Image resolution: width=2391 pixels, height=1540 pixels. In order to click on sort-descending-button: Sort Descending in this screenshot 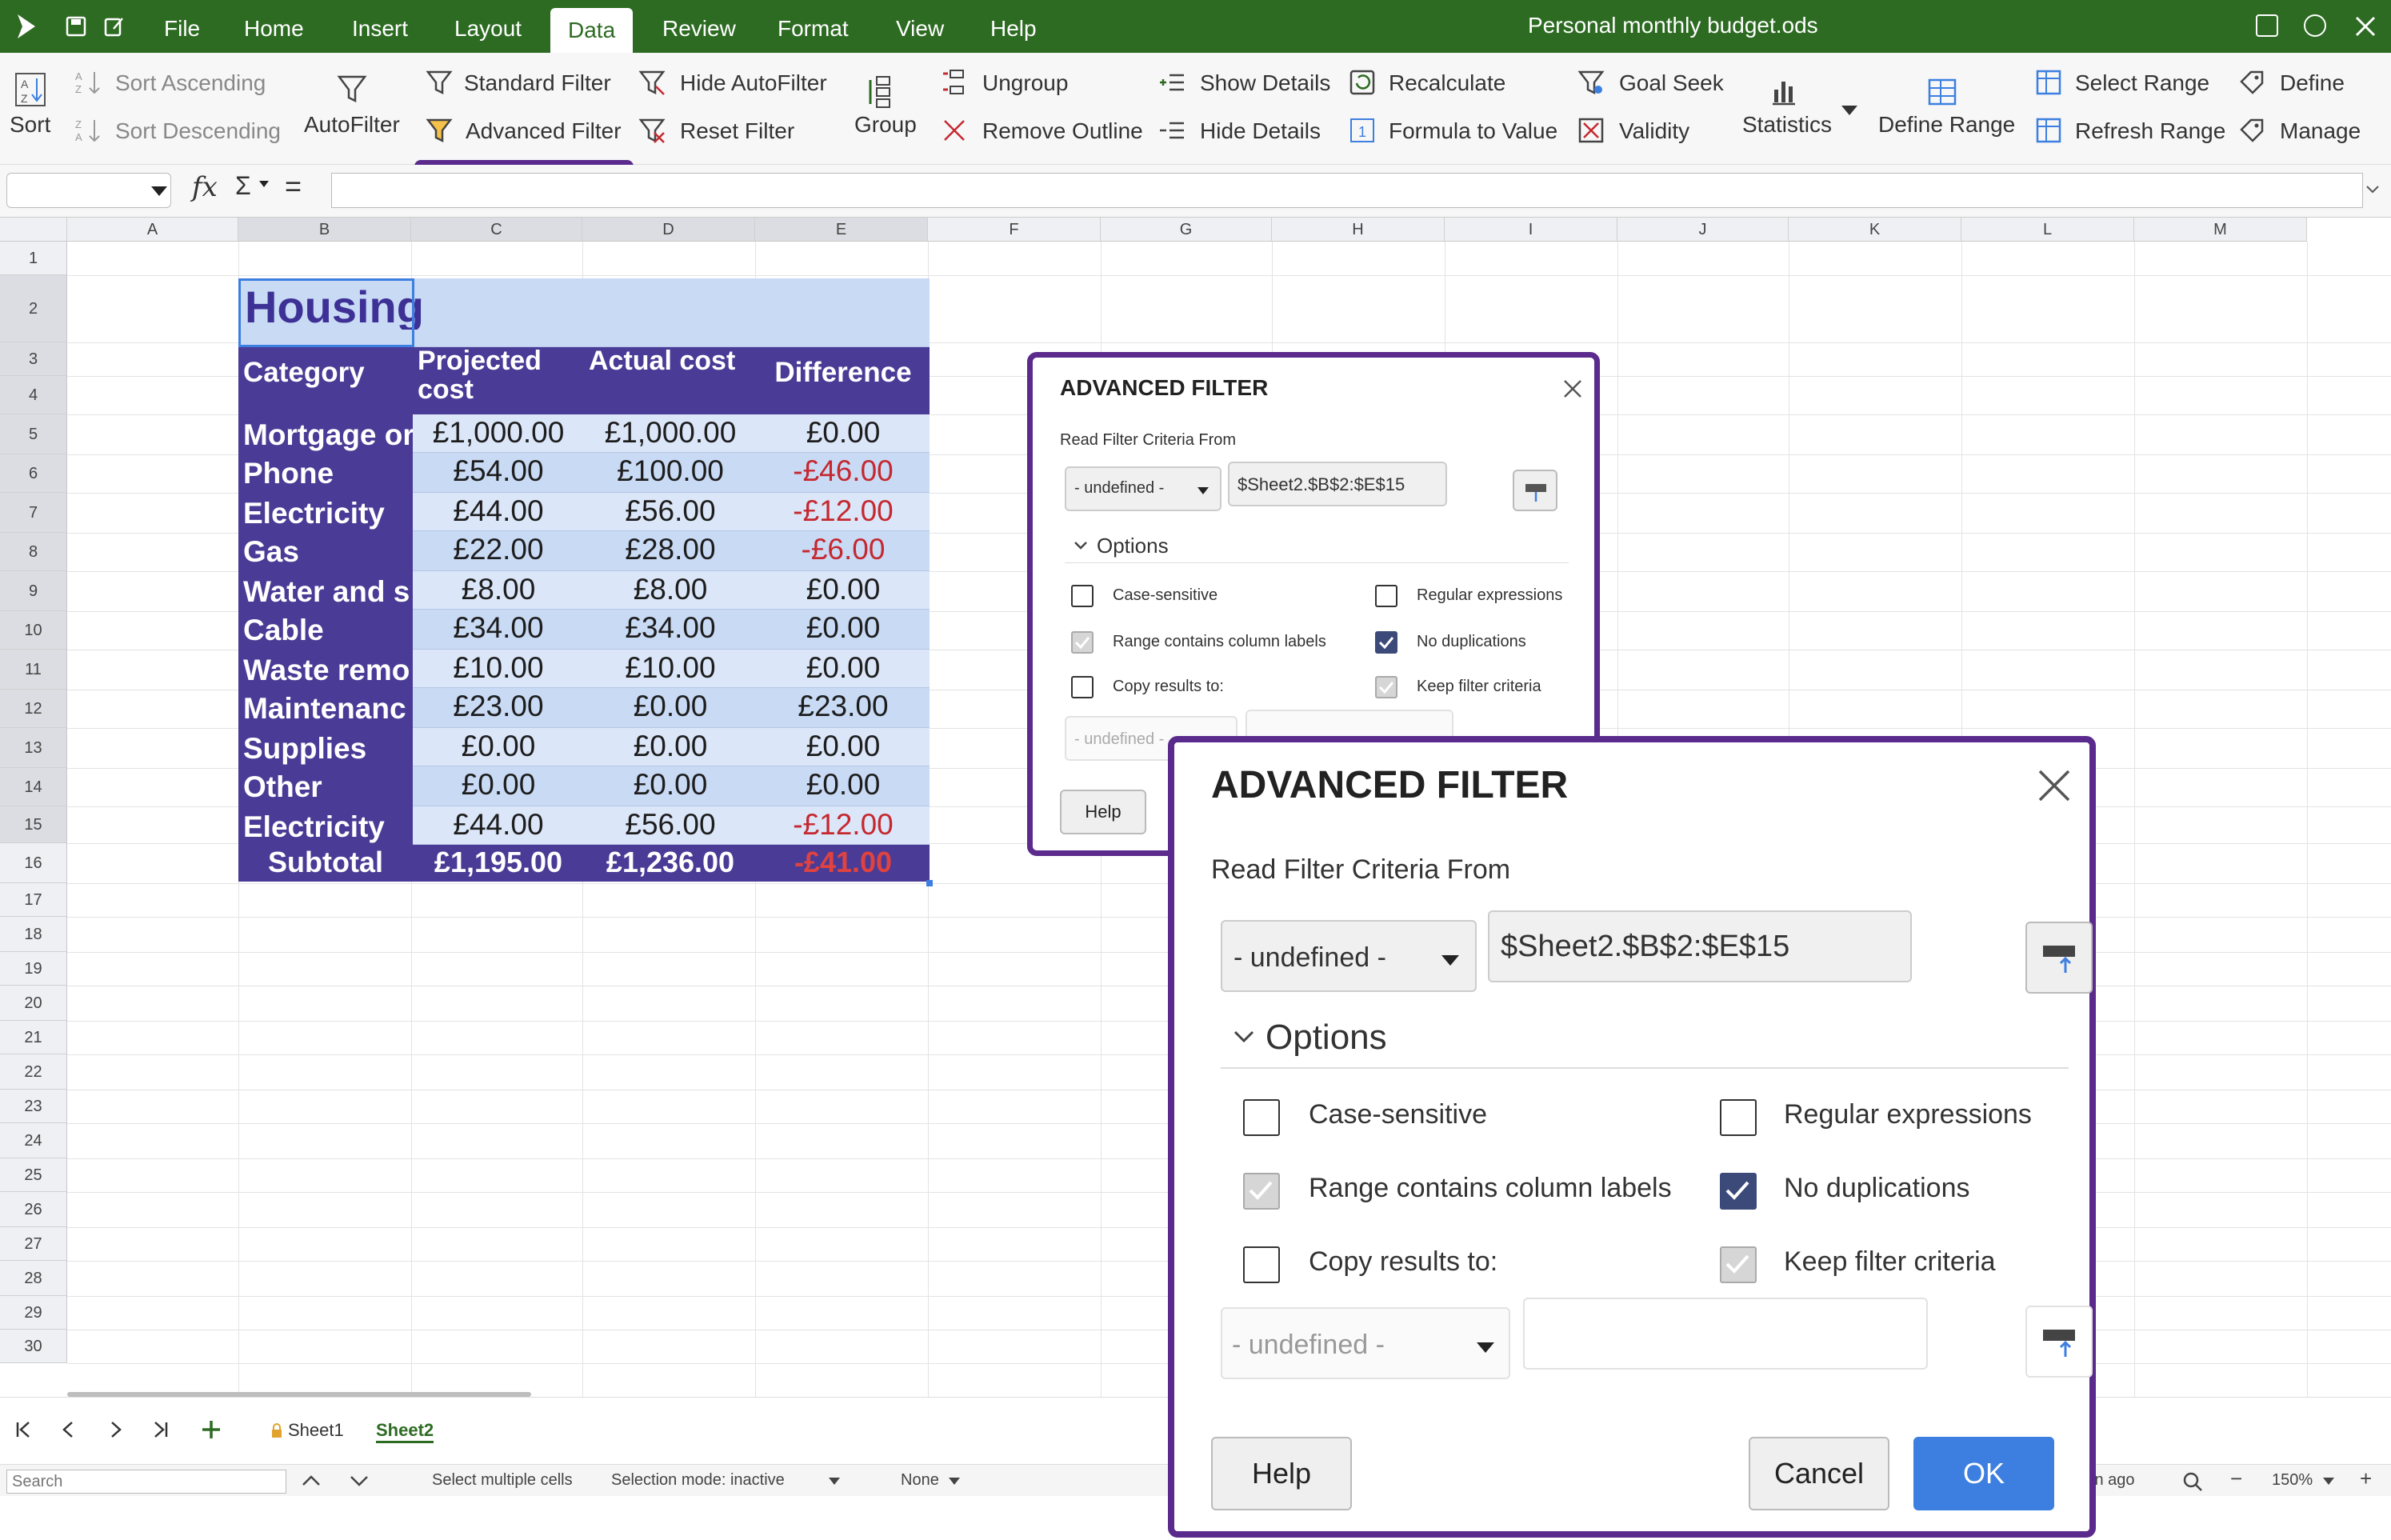, I will do `click(198, 131)`.